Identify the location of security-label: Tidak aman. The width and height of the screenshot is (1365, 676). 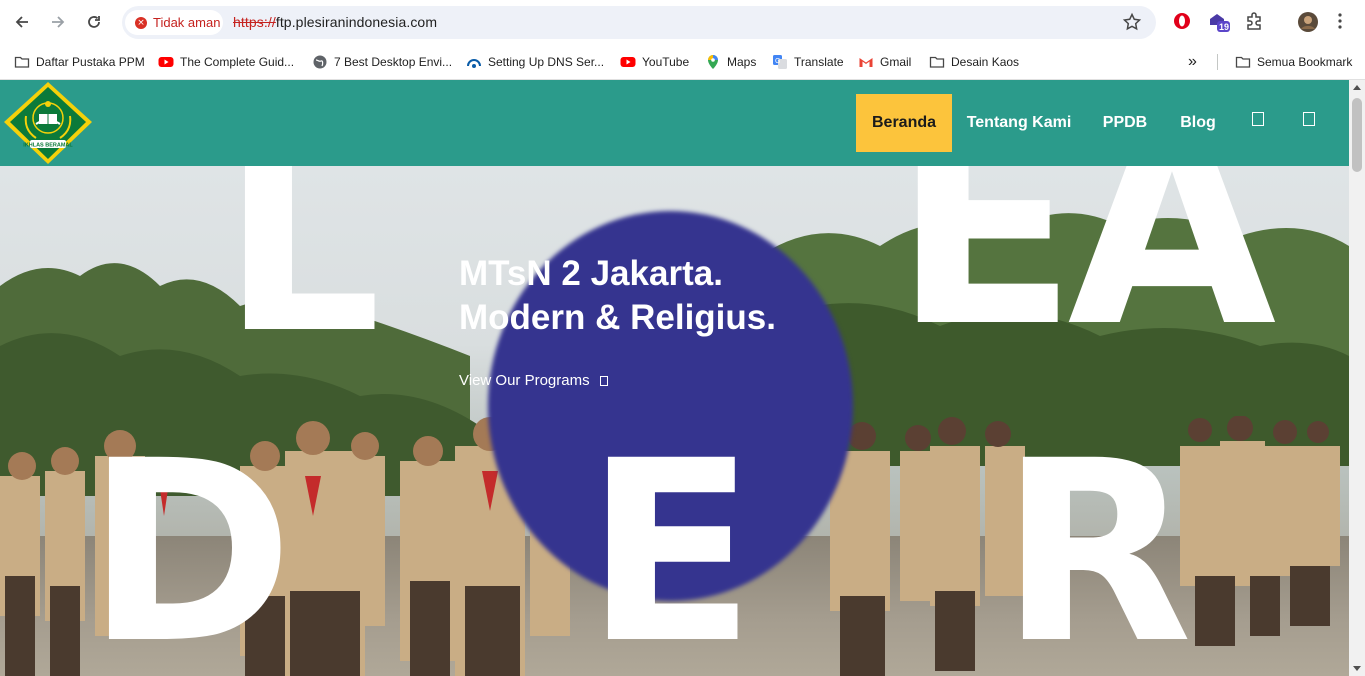
(187, 22).